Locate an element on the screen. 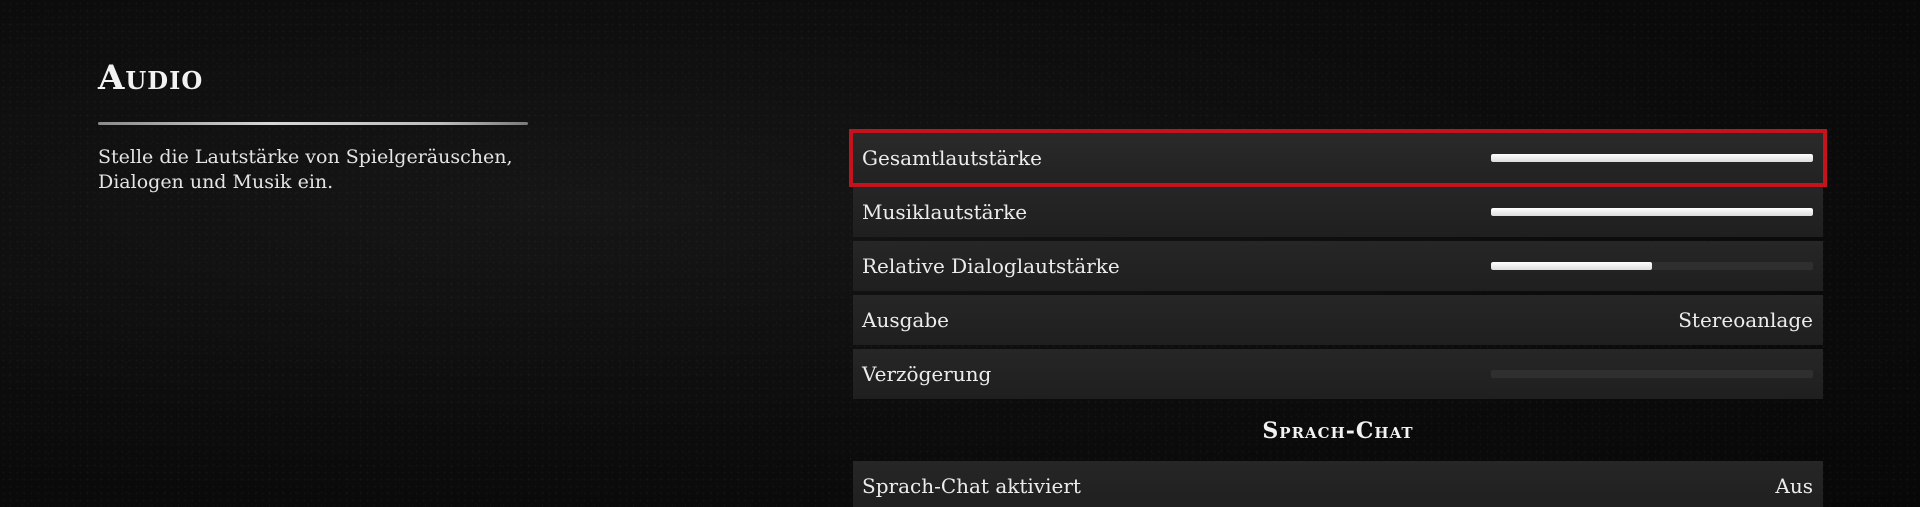 This screenshot has height=507, width=1920. setting-row-output: Ausgabe Stereoanlage is located at coordinates (1338, 320).